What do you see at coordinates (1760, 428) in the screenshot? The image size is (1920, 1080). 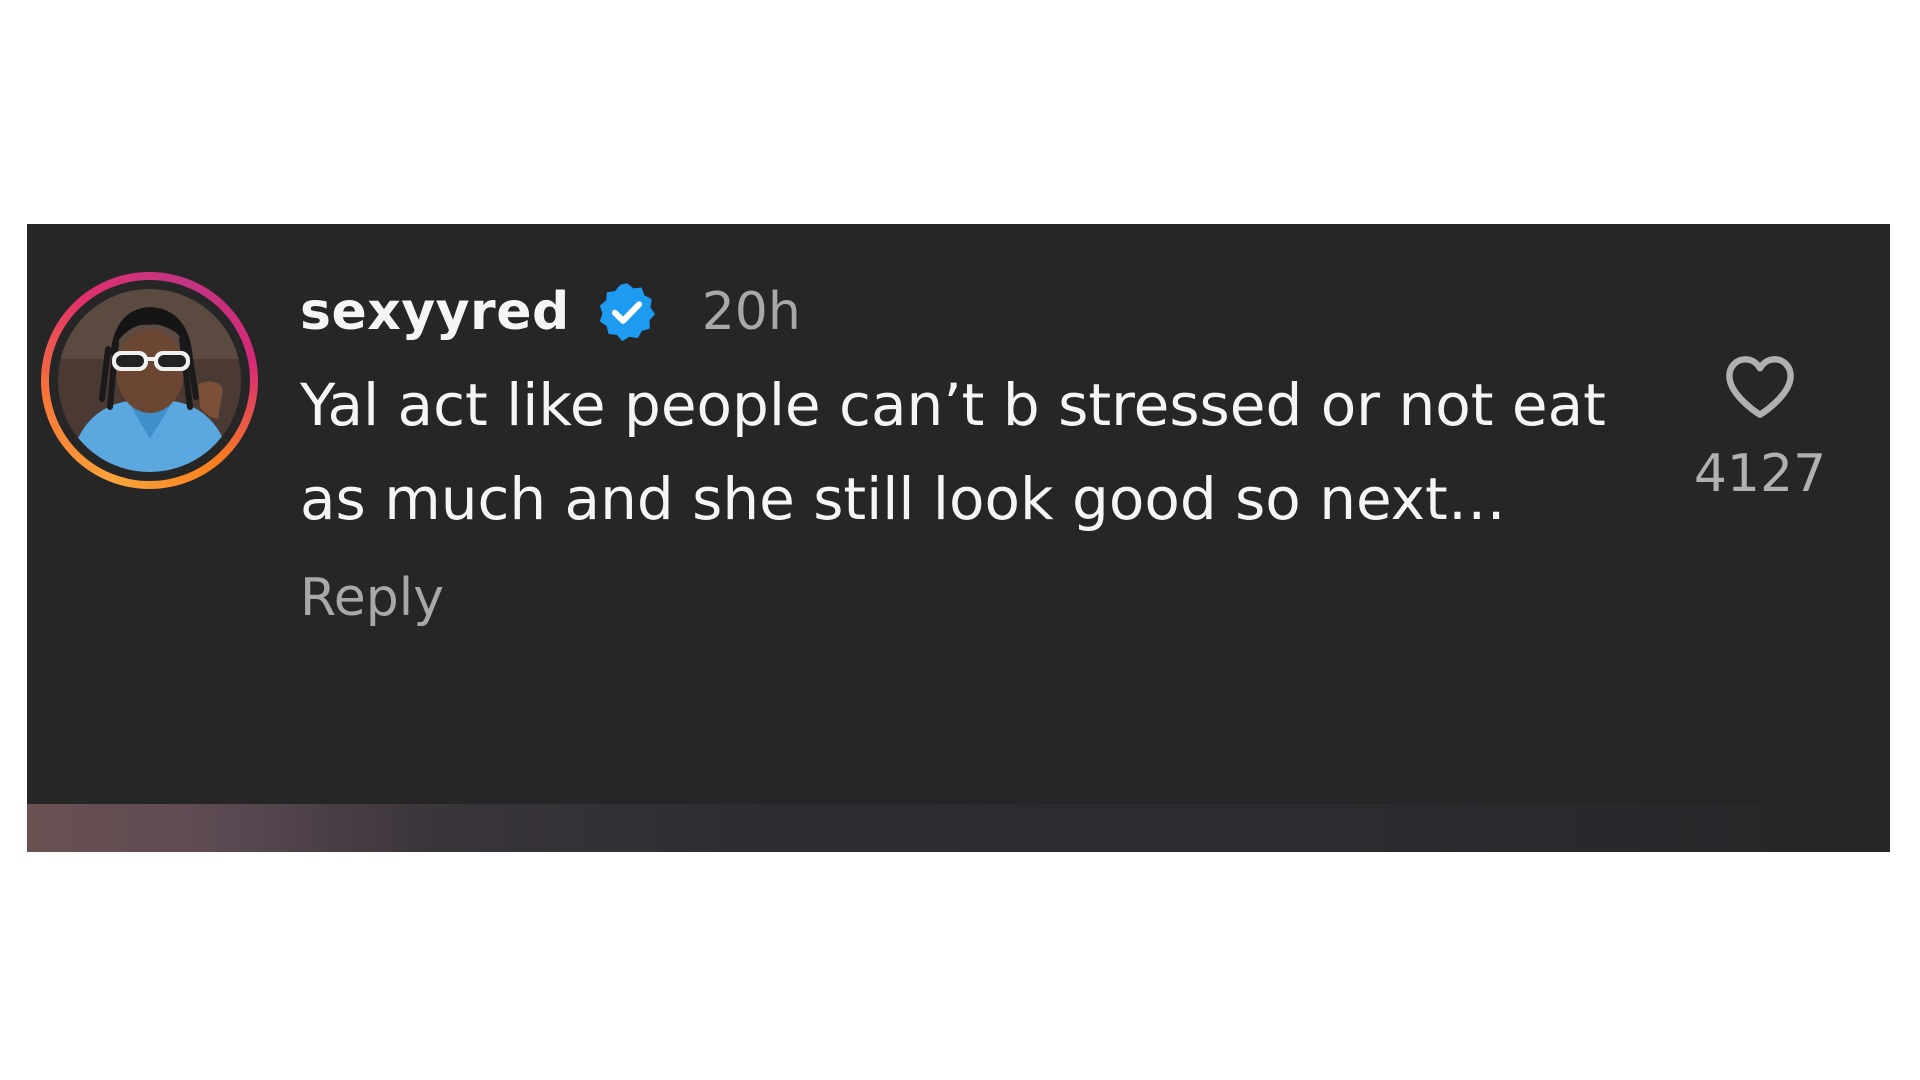 I see `like-section: 4127` at bounding box center [1760, 428].